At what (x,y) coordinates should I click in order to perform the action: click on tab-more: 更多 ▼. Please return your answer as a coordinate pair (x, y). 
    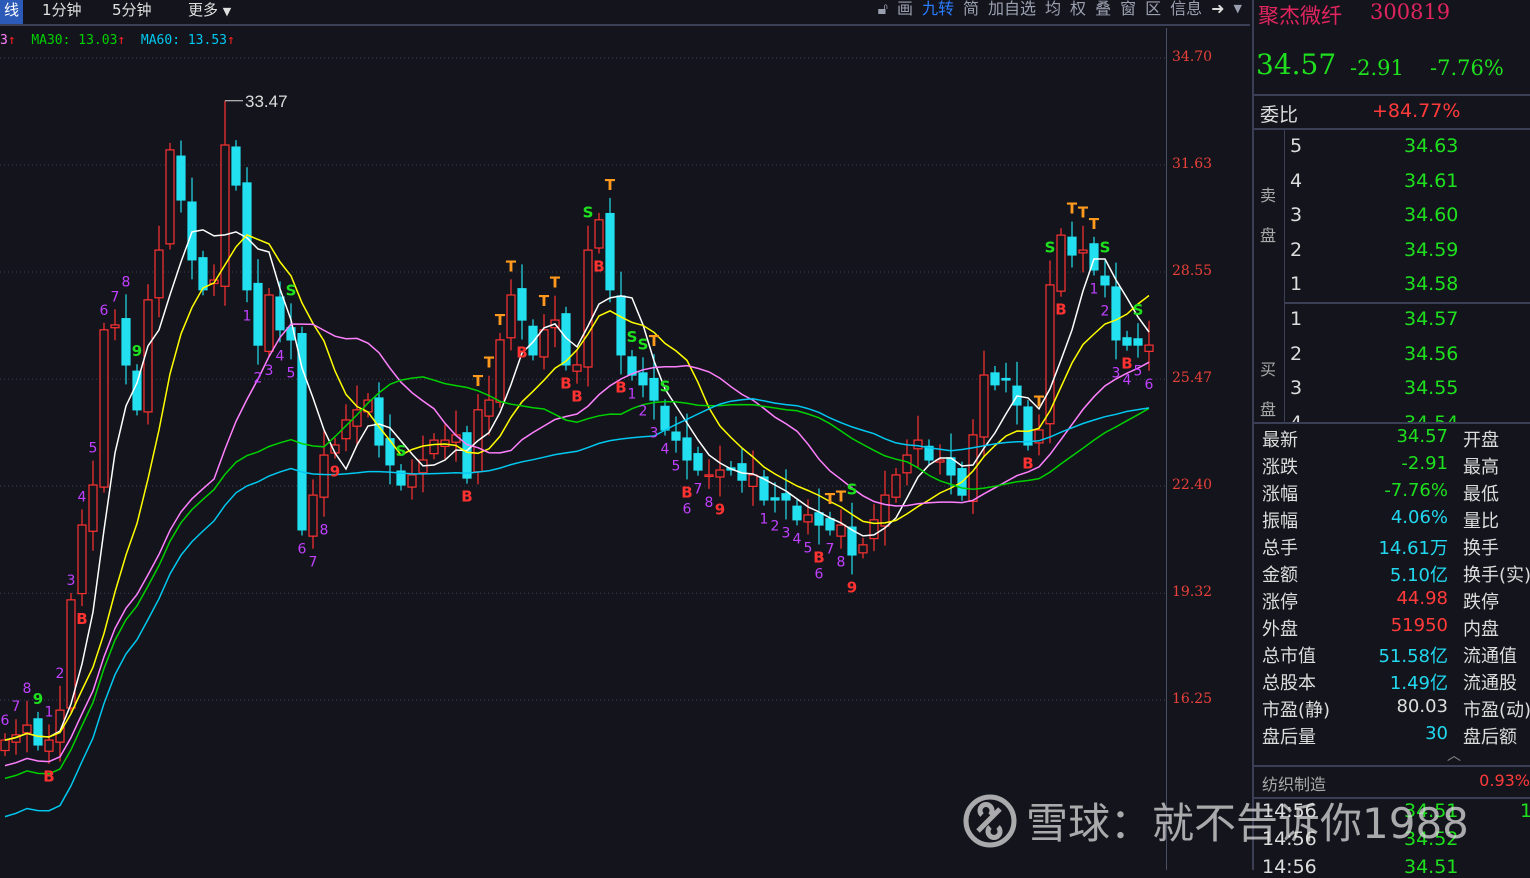
    Looking at the image, I should click on (209, 12).